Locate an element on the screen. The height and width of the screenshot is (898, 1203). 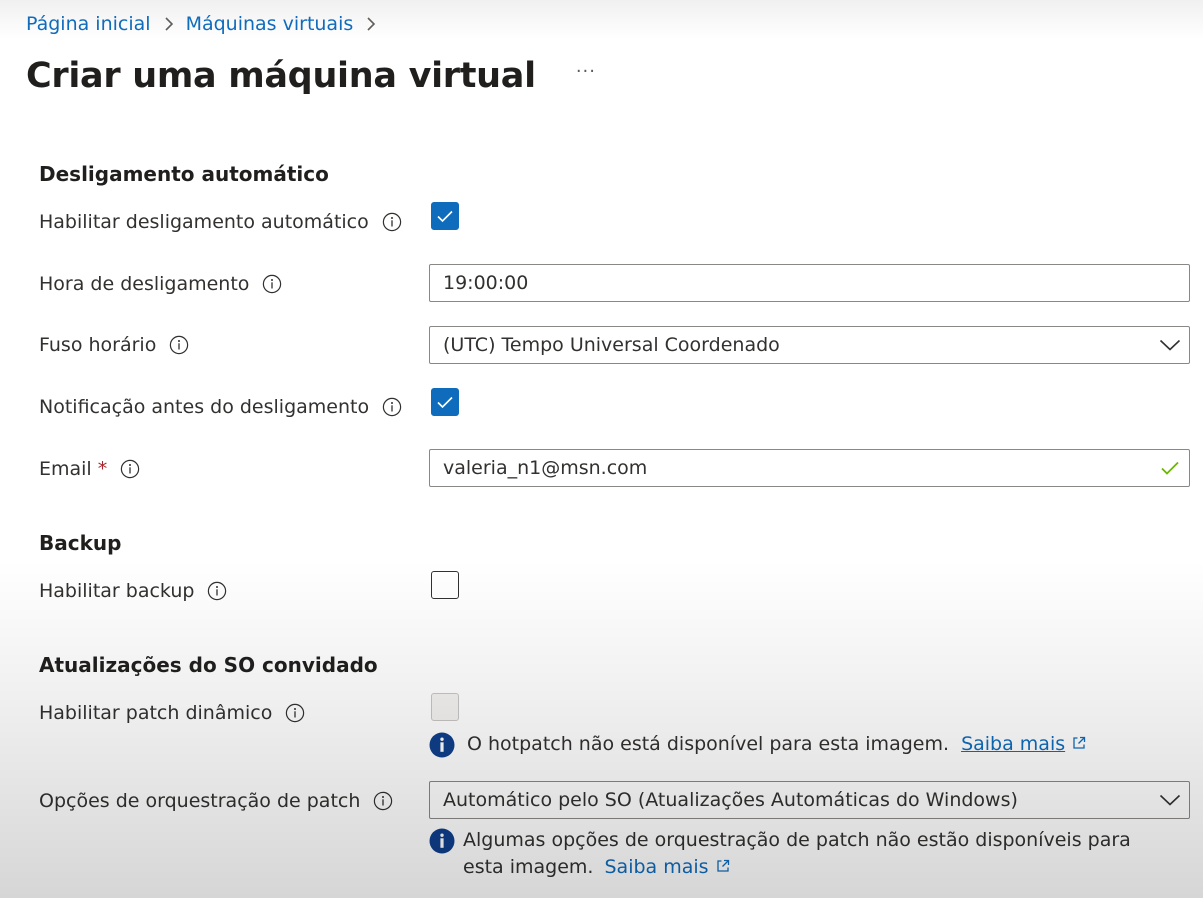
enable-auto-shutdown-label: Habilitar desligamento automático is located at coordinates (220, 222).